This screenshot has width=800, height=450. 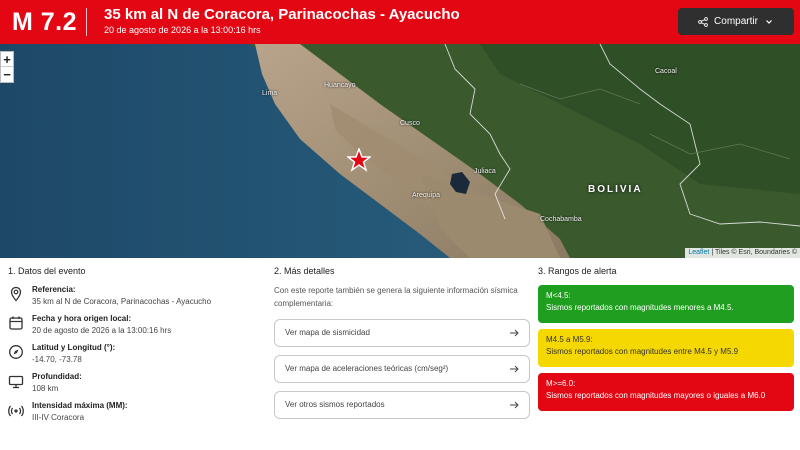 What do you see at coordinates (485, 171) in the screenshot?
I see `map-place-label: Juliaca` at bounding box center [485, 171].